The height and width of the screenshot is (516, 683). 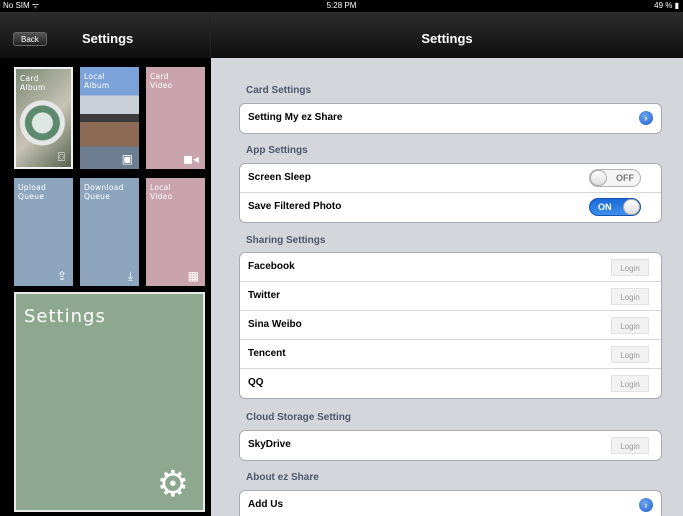 What do you see at coordinates (265, 504) in the screenshot?
I see `row-label: Add Us` at bounding box center [265, 504].